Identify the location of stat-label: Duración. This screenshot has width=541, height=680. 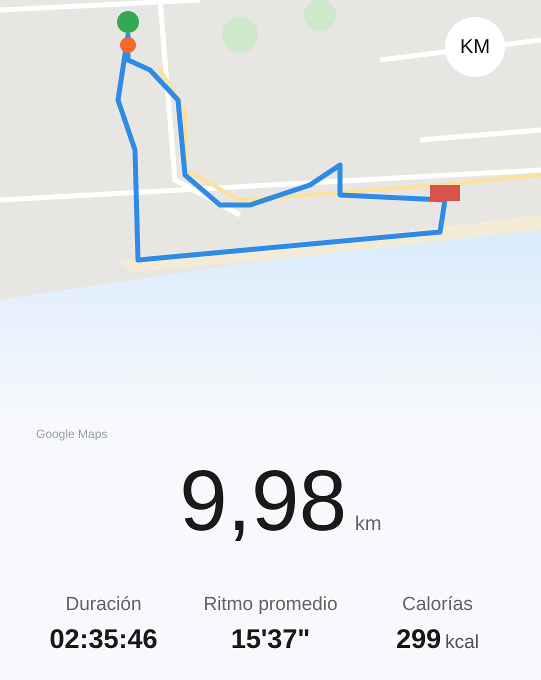
(103, 605).